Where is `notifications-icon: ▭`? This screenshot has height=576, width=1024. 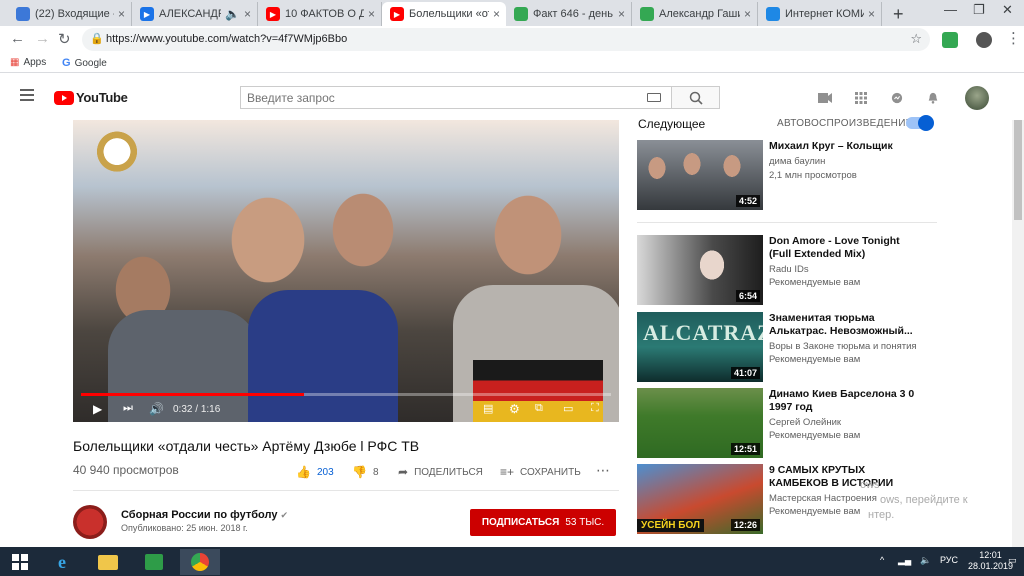 notifications-icon: ▭ is located at coordinates (1012, 560).